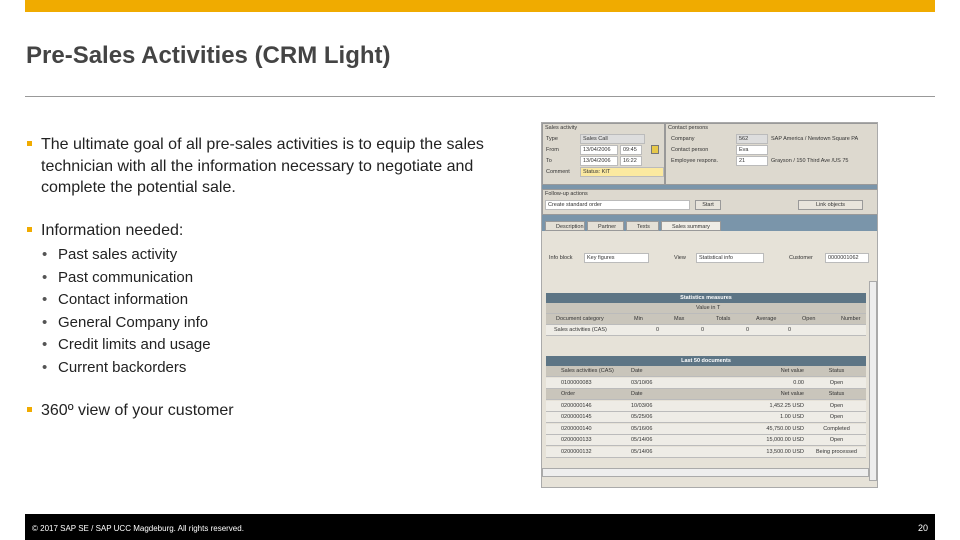 The height and width of the screenshot is (540, 960). I want to click on label: Contact person, so click(690, 150).